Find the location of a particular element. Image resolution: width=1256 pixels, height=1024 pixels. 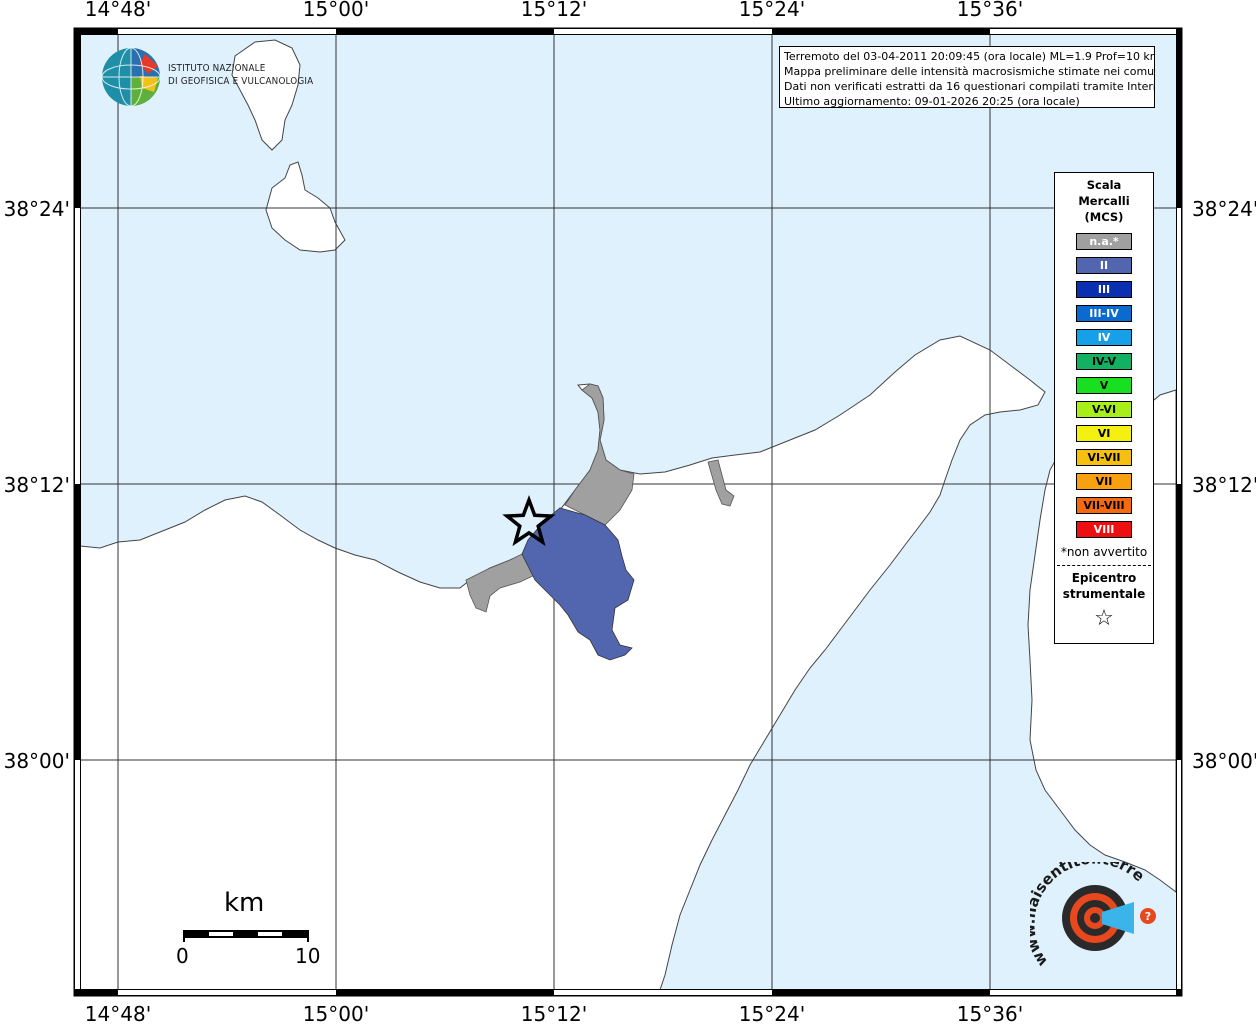

legend-item-0: n.a.* is located at coordinates (1104, 241).